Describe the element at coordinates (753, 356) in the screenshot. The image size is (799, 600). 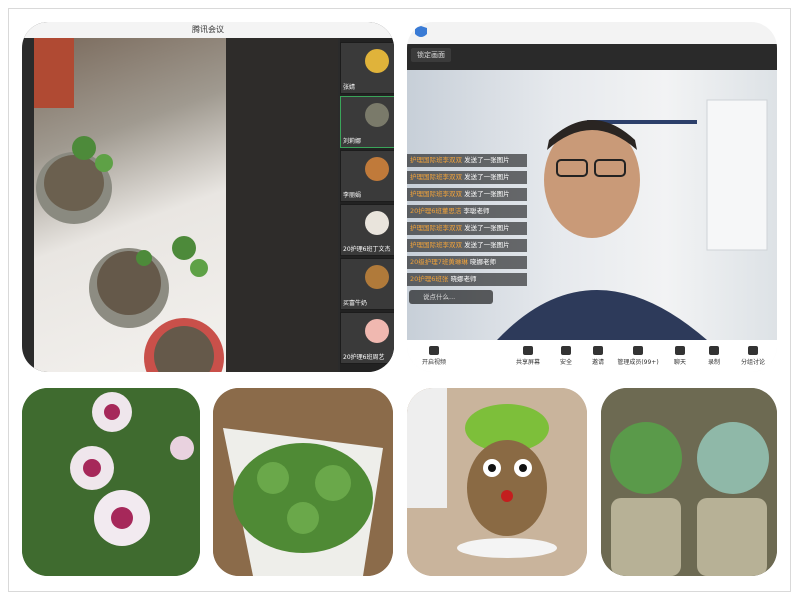
I see `breakout-button: 分组讨论` at that location.